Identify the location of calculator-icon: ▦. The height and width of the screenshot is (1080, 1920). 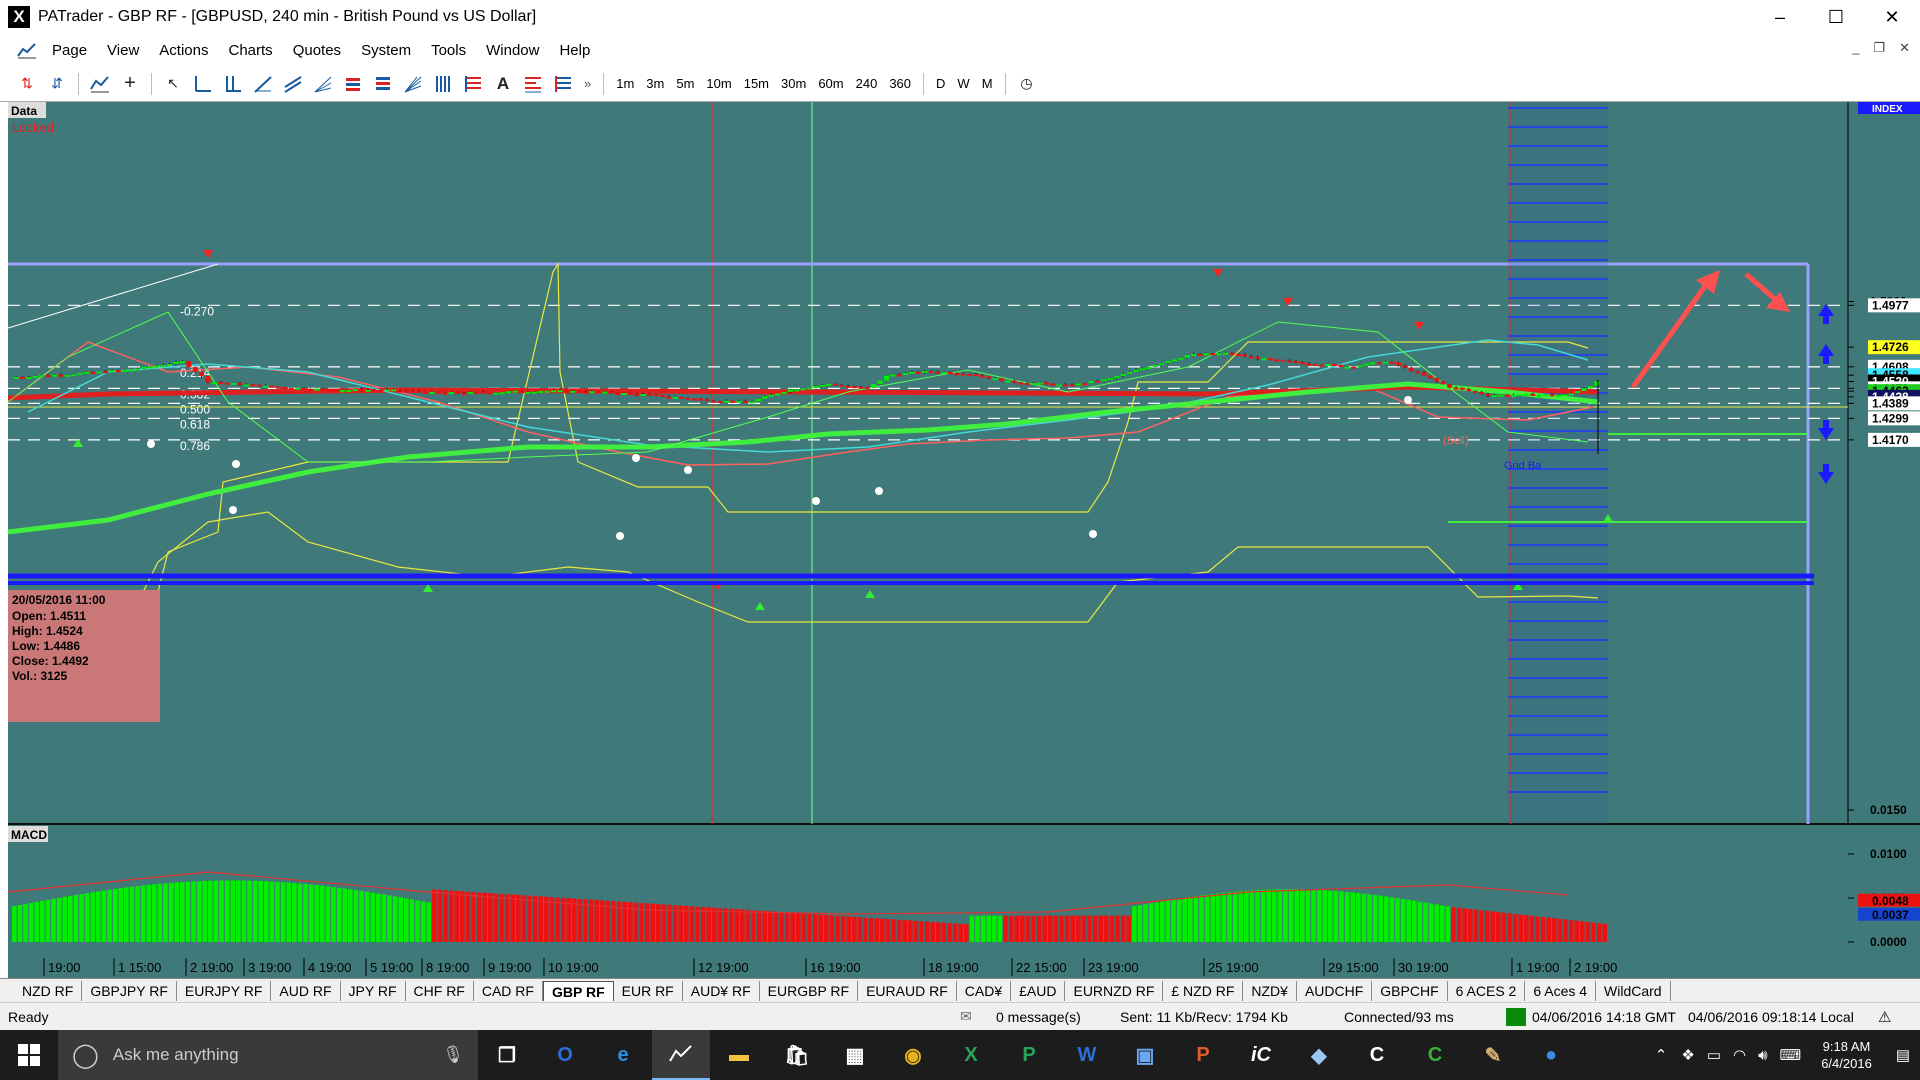
(855, 1055).